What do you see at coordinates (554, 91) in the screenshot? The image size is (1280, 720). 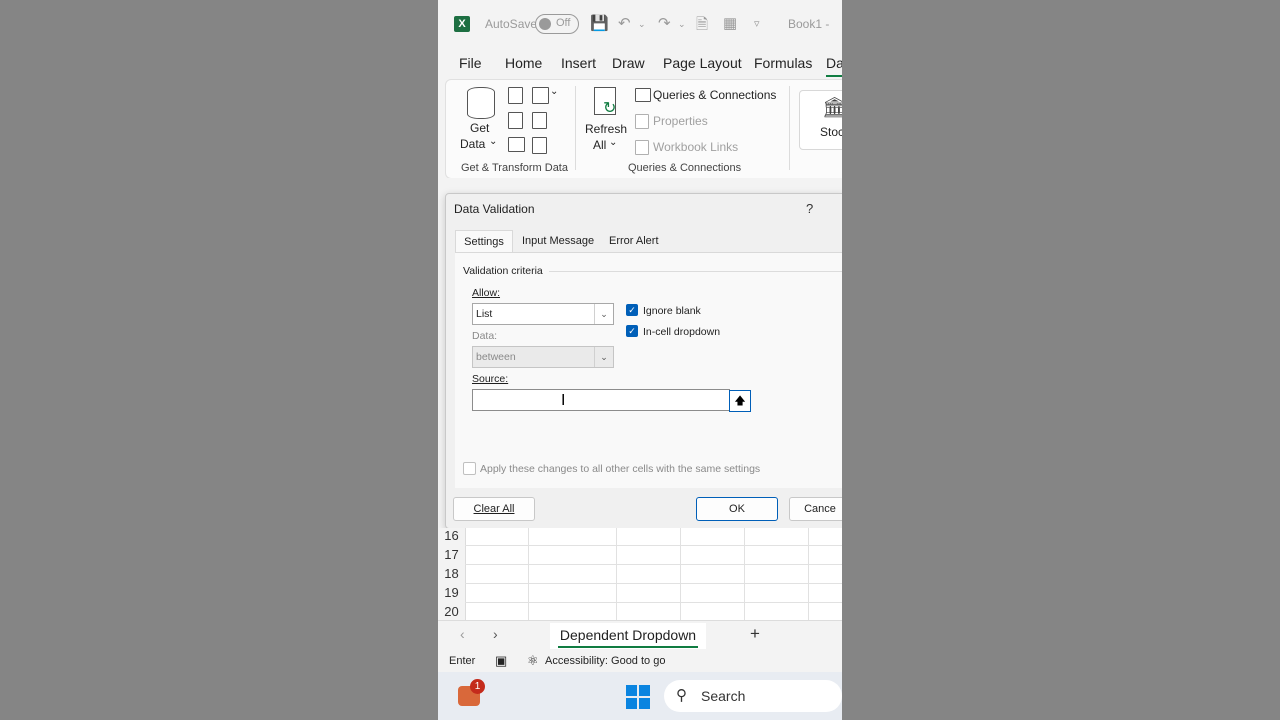 I see `web-chevron-icon: ⌄` at bounding box center [554, 91].